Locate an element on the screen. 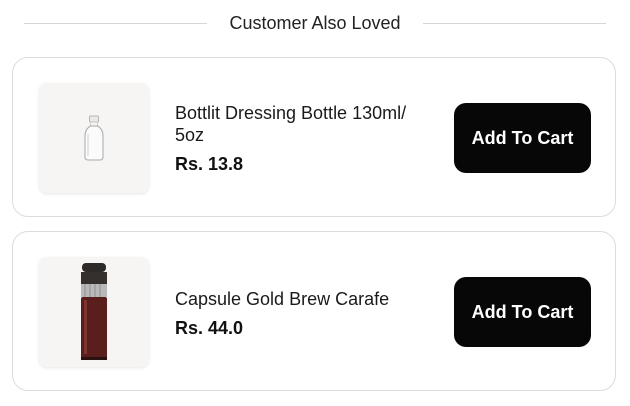 This screenshot has width=630, height=406. brew-carafe-image is located at coordinates (94, 311).